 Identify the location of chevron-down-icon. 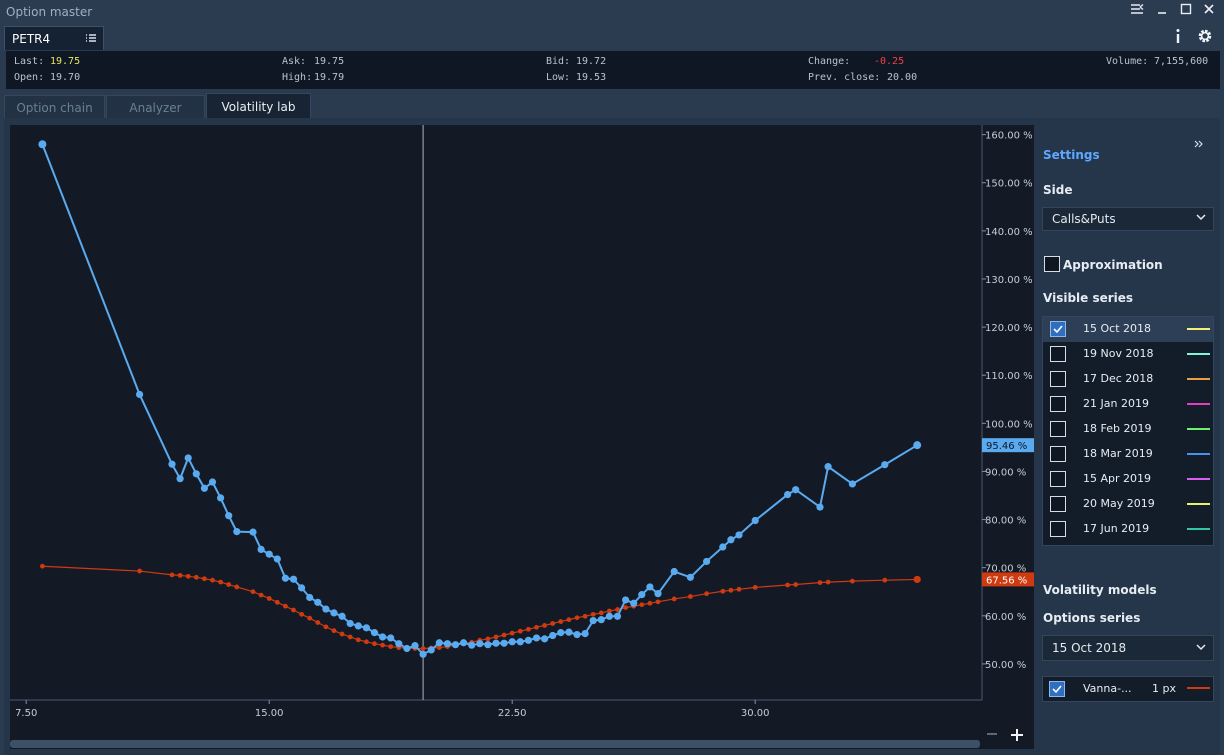
(1201, 647).